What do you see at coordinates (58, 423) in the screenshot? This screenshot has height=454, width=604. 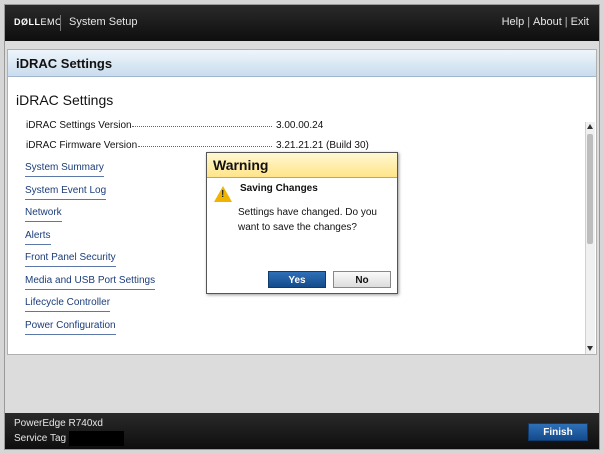 I see `system-model: PowerEdge R740xd` at bounding box center [58, 423].